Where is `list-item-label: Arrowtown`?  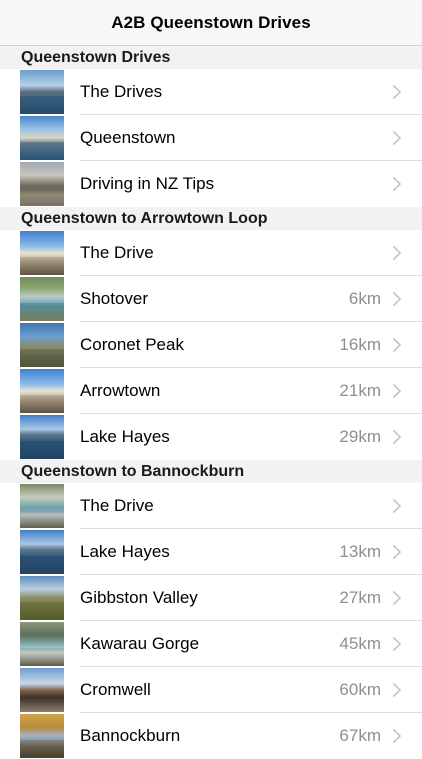
list-item-label: Arrowtown is located at coordinates (120, 390).